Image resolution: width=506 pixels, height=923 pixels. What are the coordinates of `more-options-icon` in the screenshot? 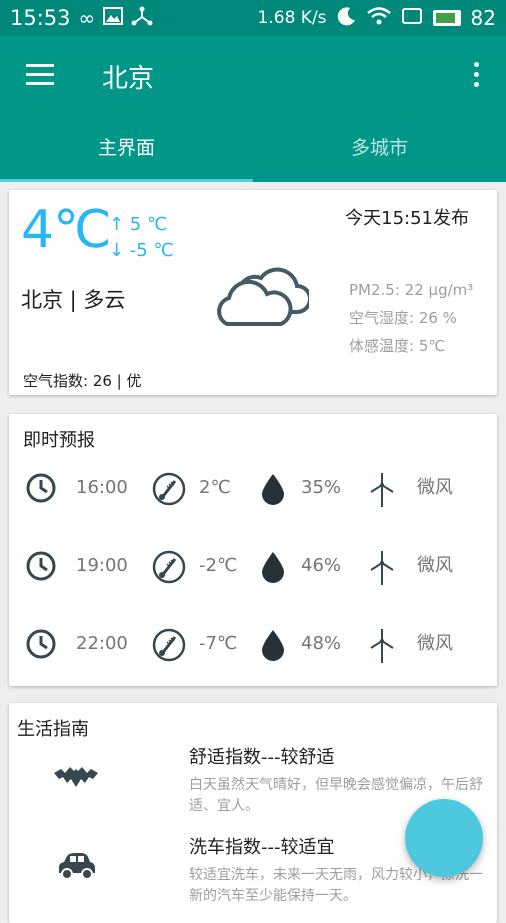 It's located at (476, 76).